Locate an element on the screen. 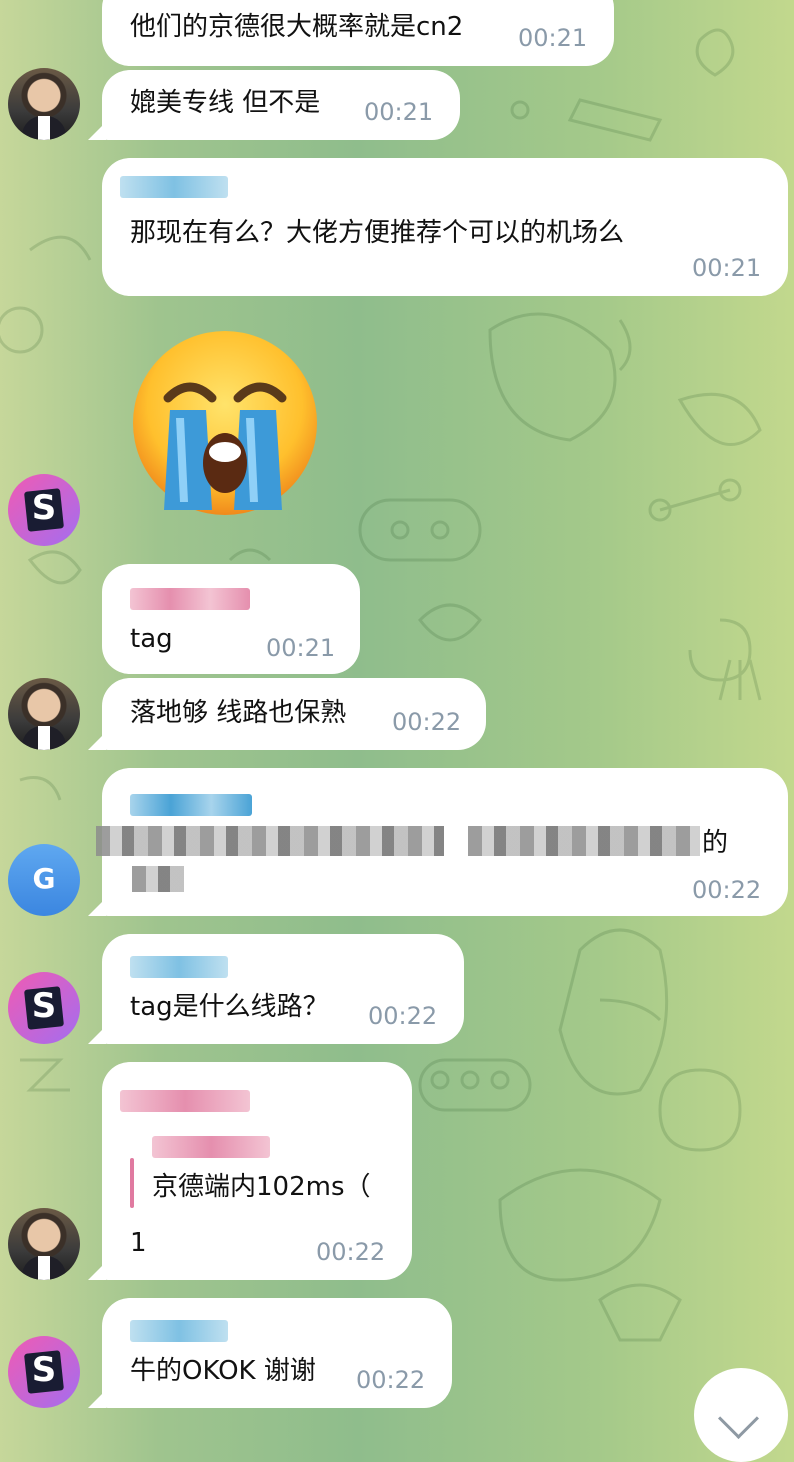  avatar-letter: G is located at coordinates (44, 878).